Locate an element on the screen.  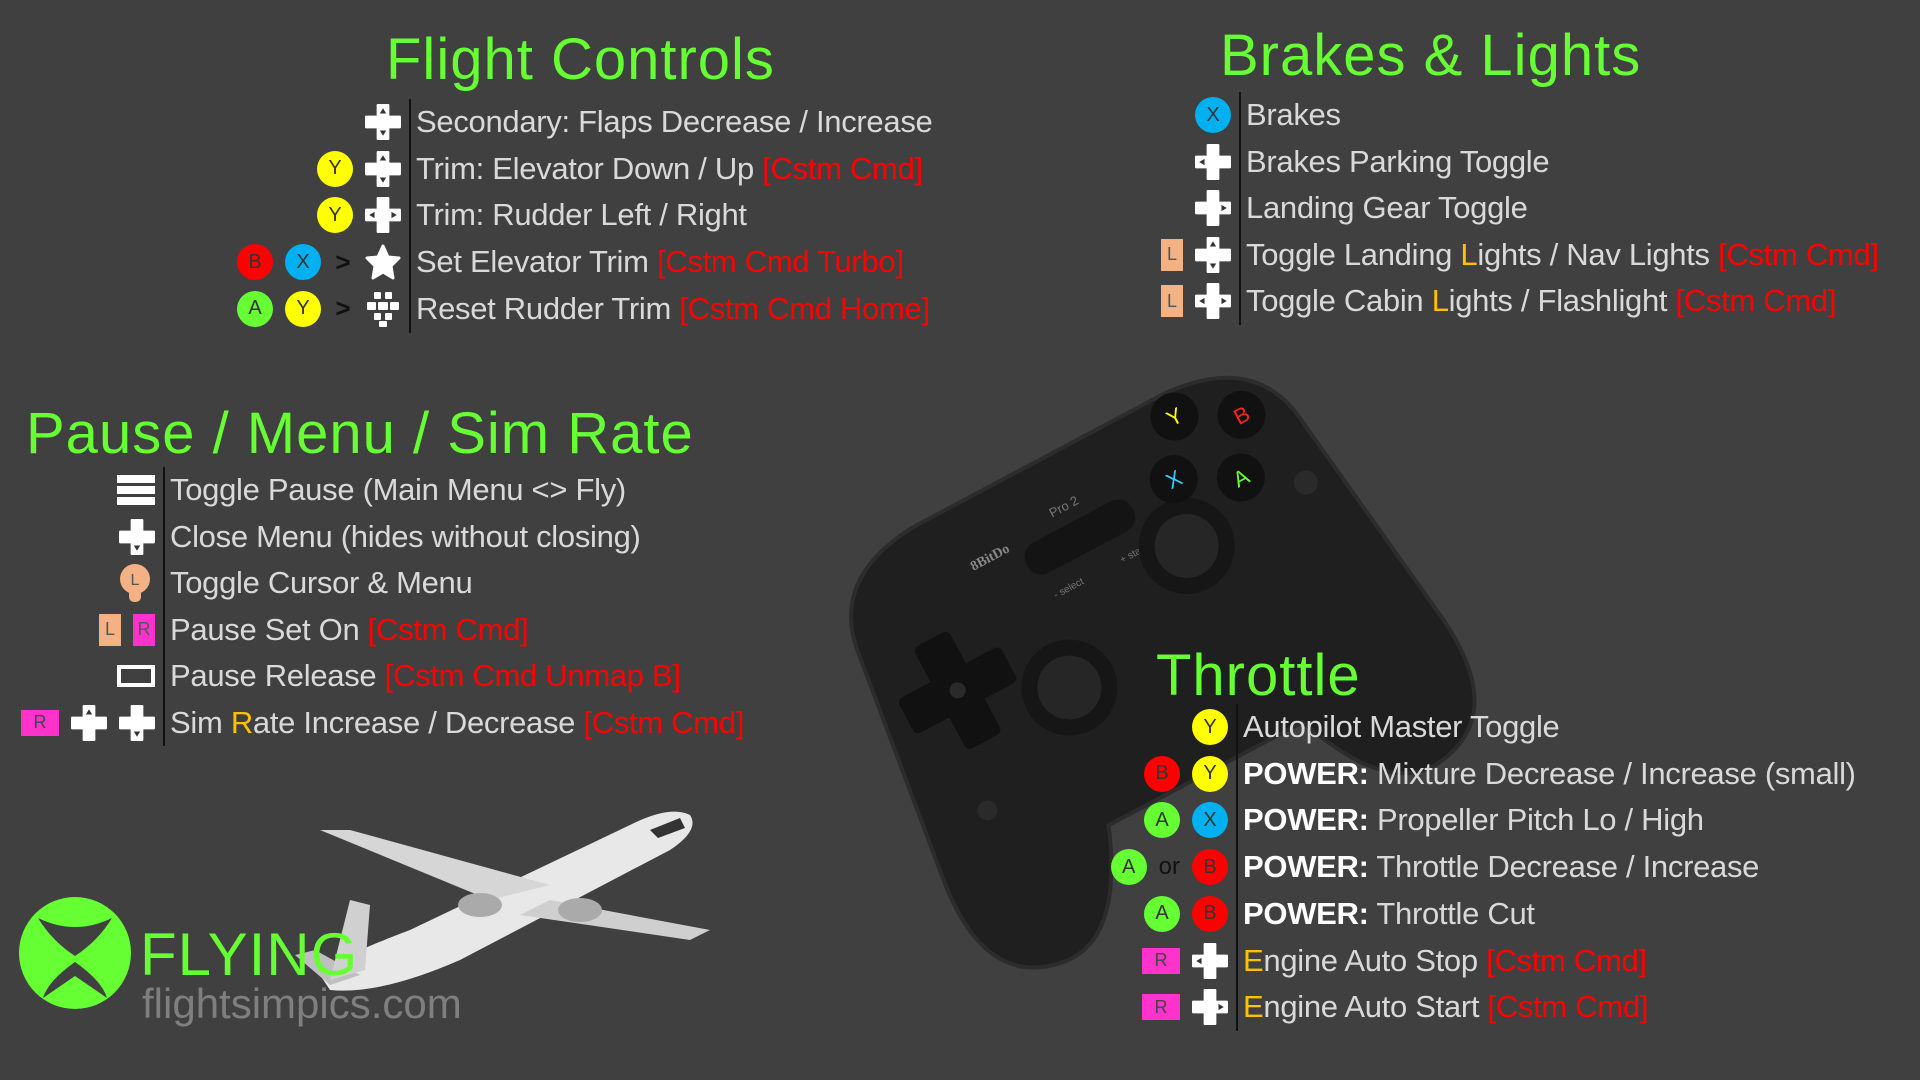
binding-row: Landing Gear Toggle is located at coordinates (1361, 208).